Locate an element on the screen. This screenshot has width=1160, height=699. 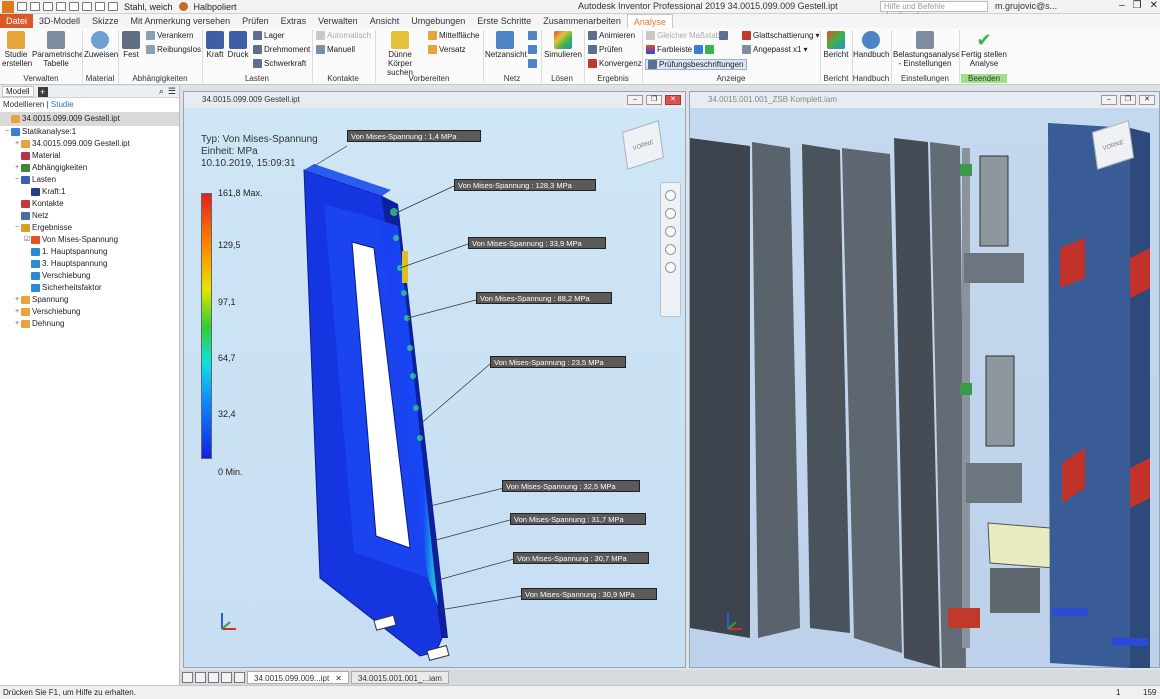
tab-ansicht: Ansicht is located at coordinates (385, 21).